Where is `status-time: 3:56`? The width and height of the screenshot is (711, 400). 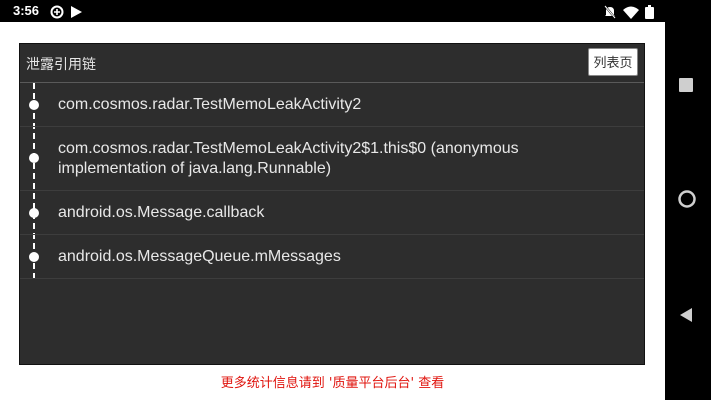 status-time: 3:56 is located at coordinates (26, 10).